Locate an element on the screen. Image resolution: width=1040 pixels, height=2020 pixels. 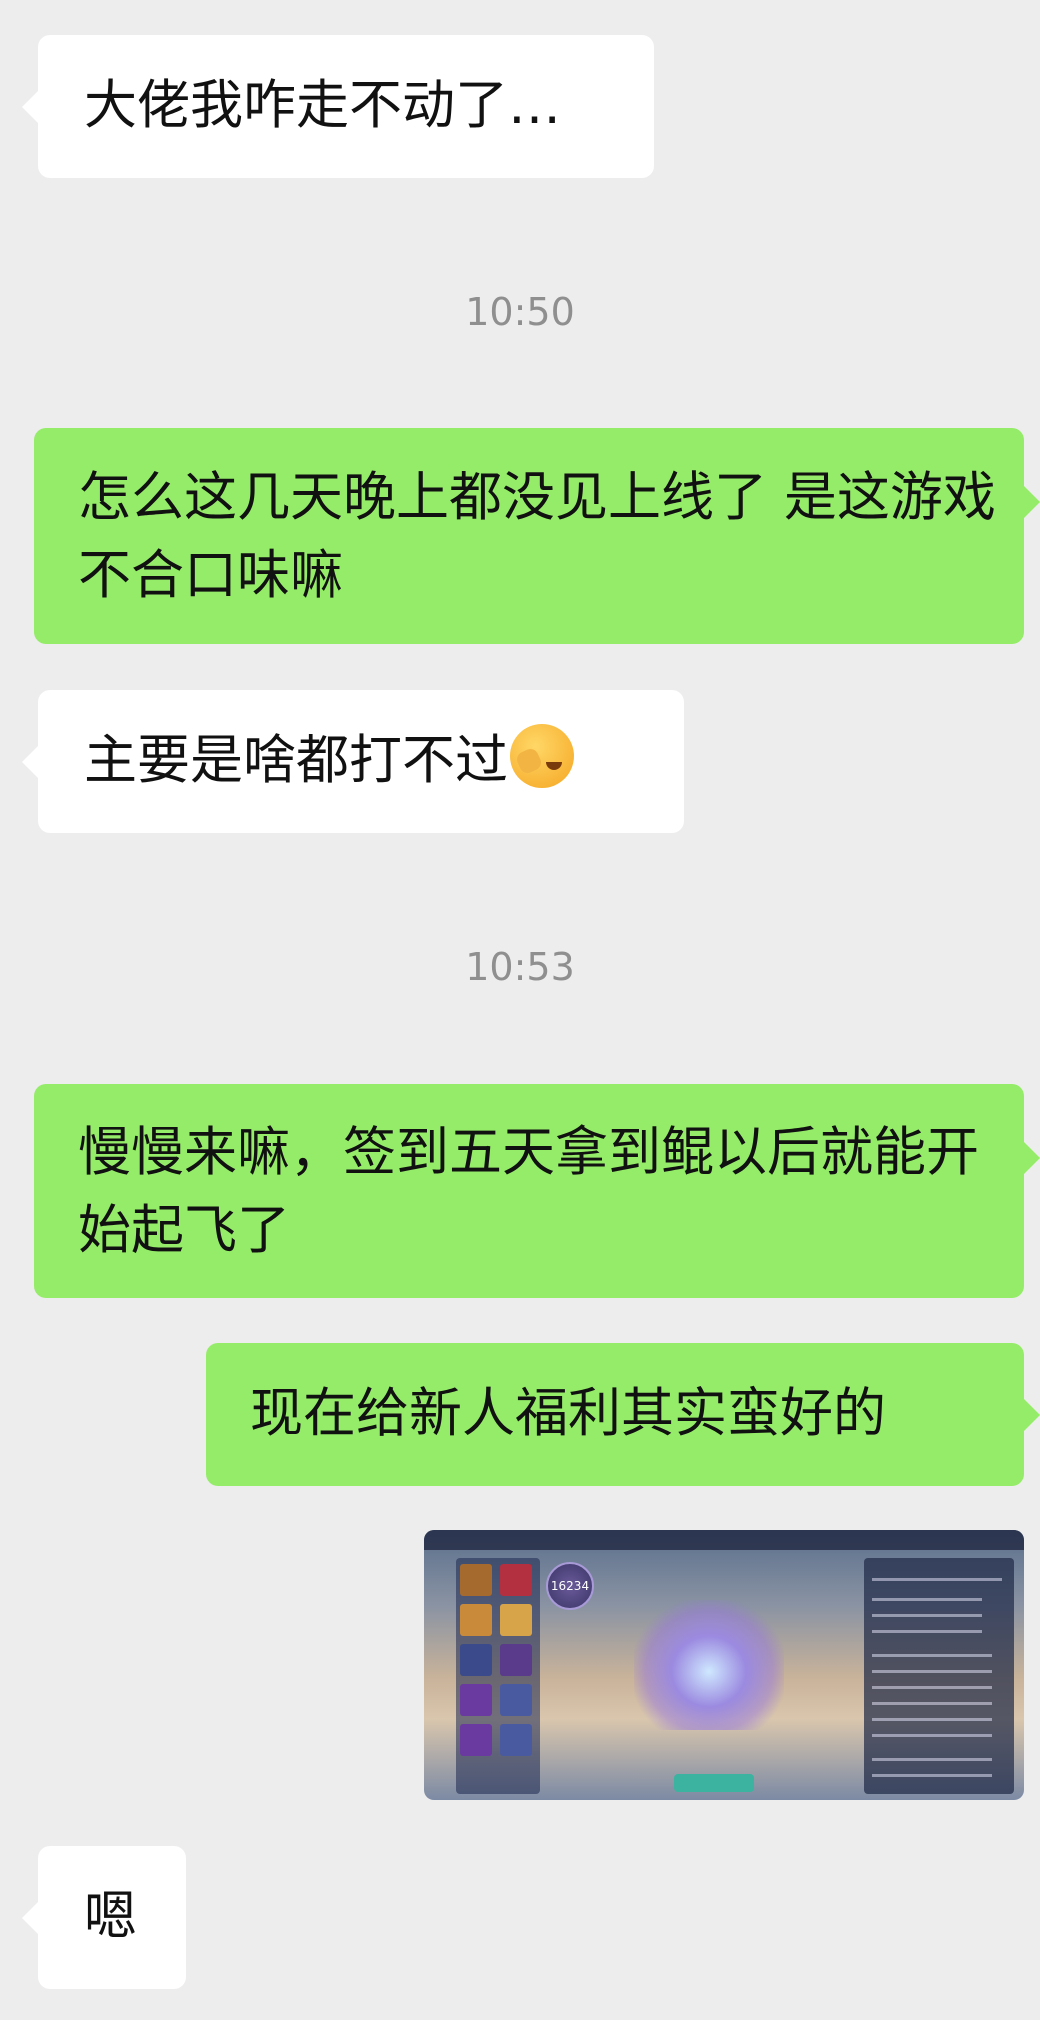
game-stats-panel is located at coordinates (939, 1676).